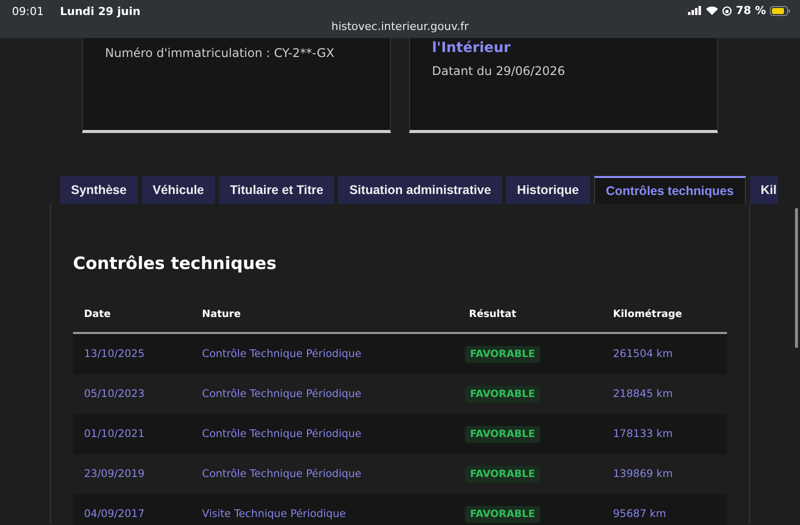 This screenshot has height=525, width=800. I want to click on signal-icon, so click(695, 10).